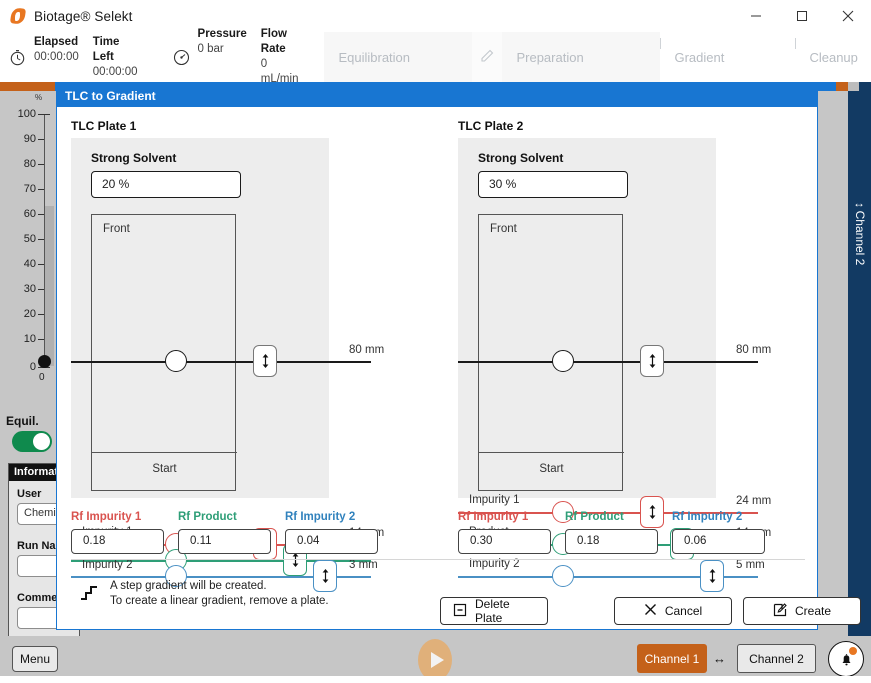 This screenshot has height=683, width=871. What do you see at coordinates (846, 659) in the screenshot?
I see `notification-bell-icon` at bounding box center [846, 659].